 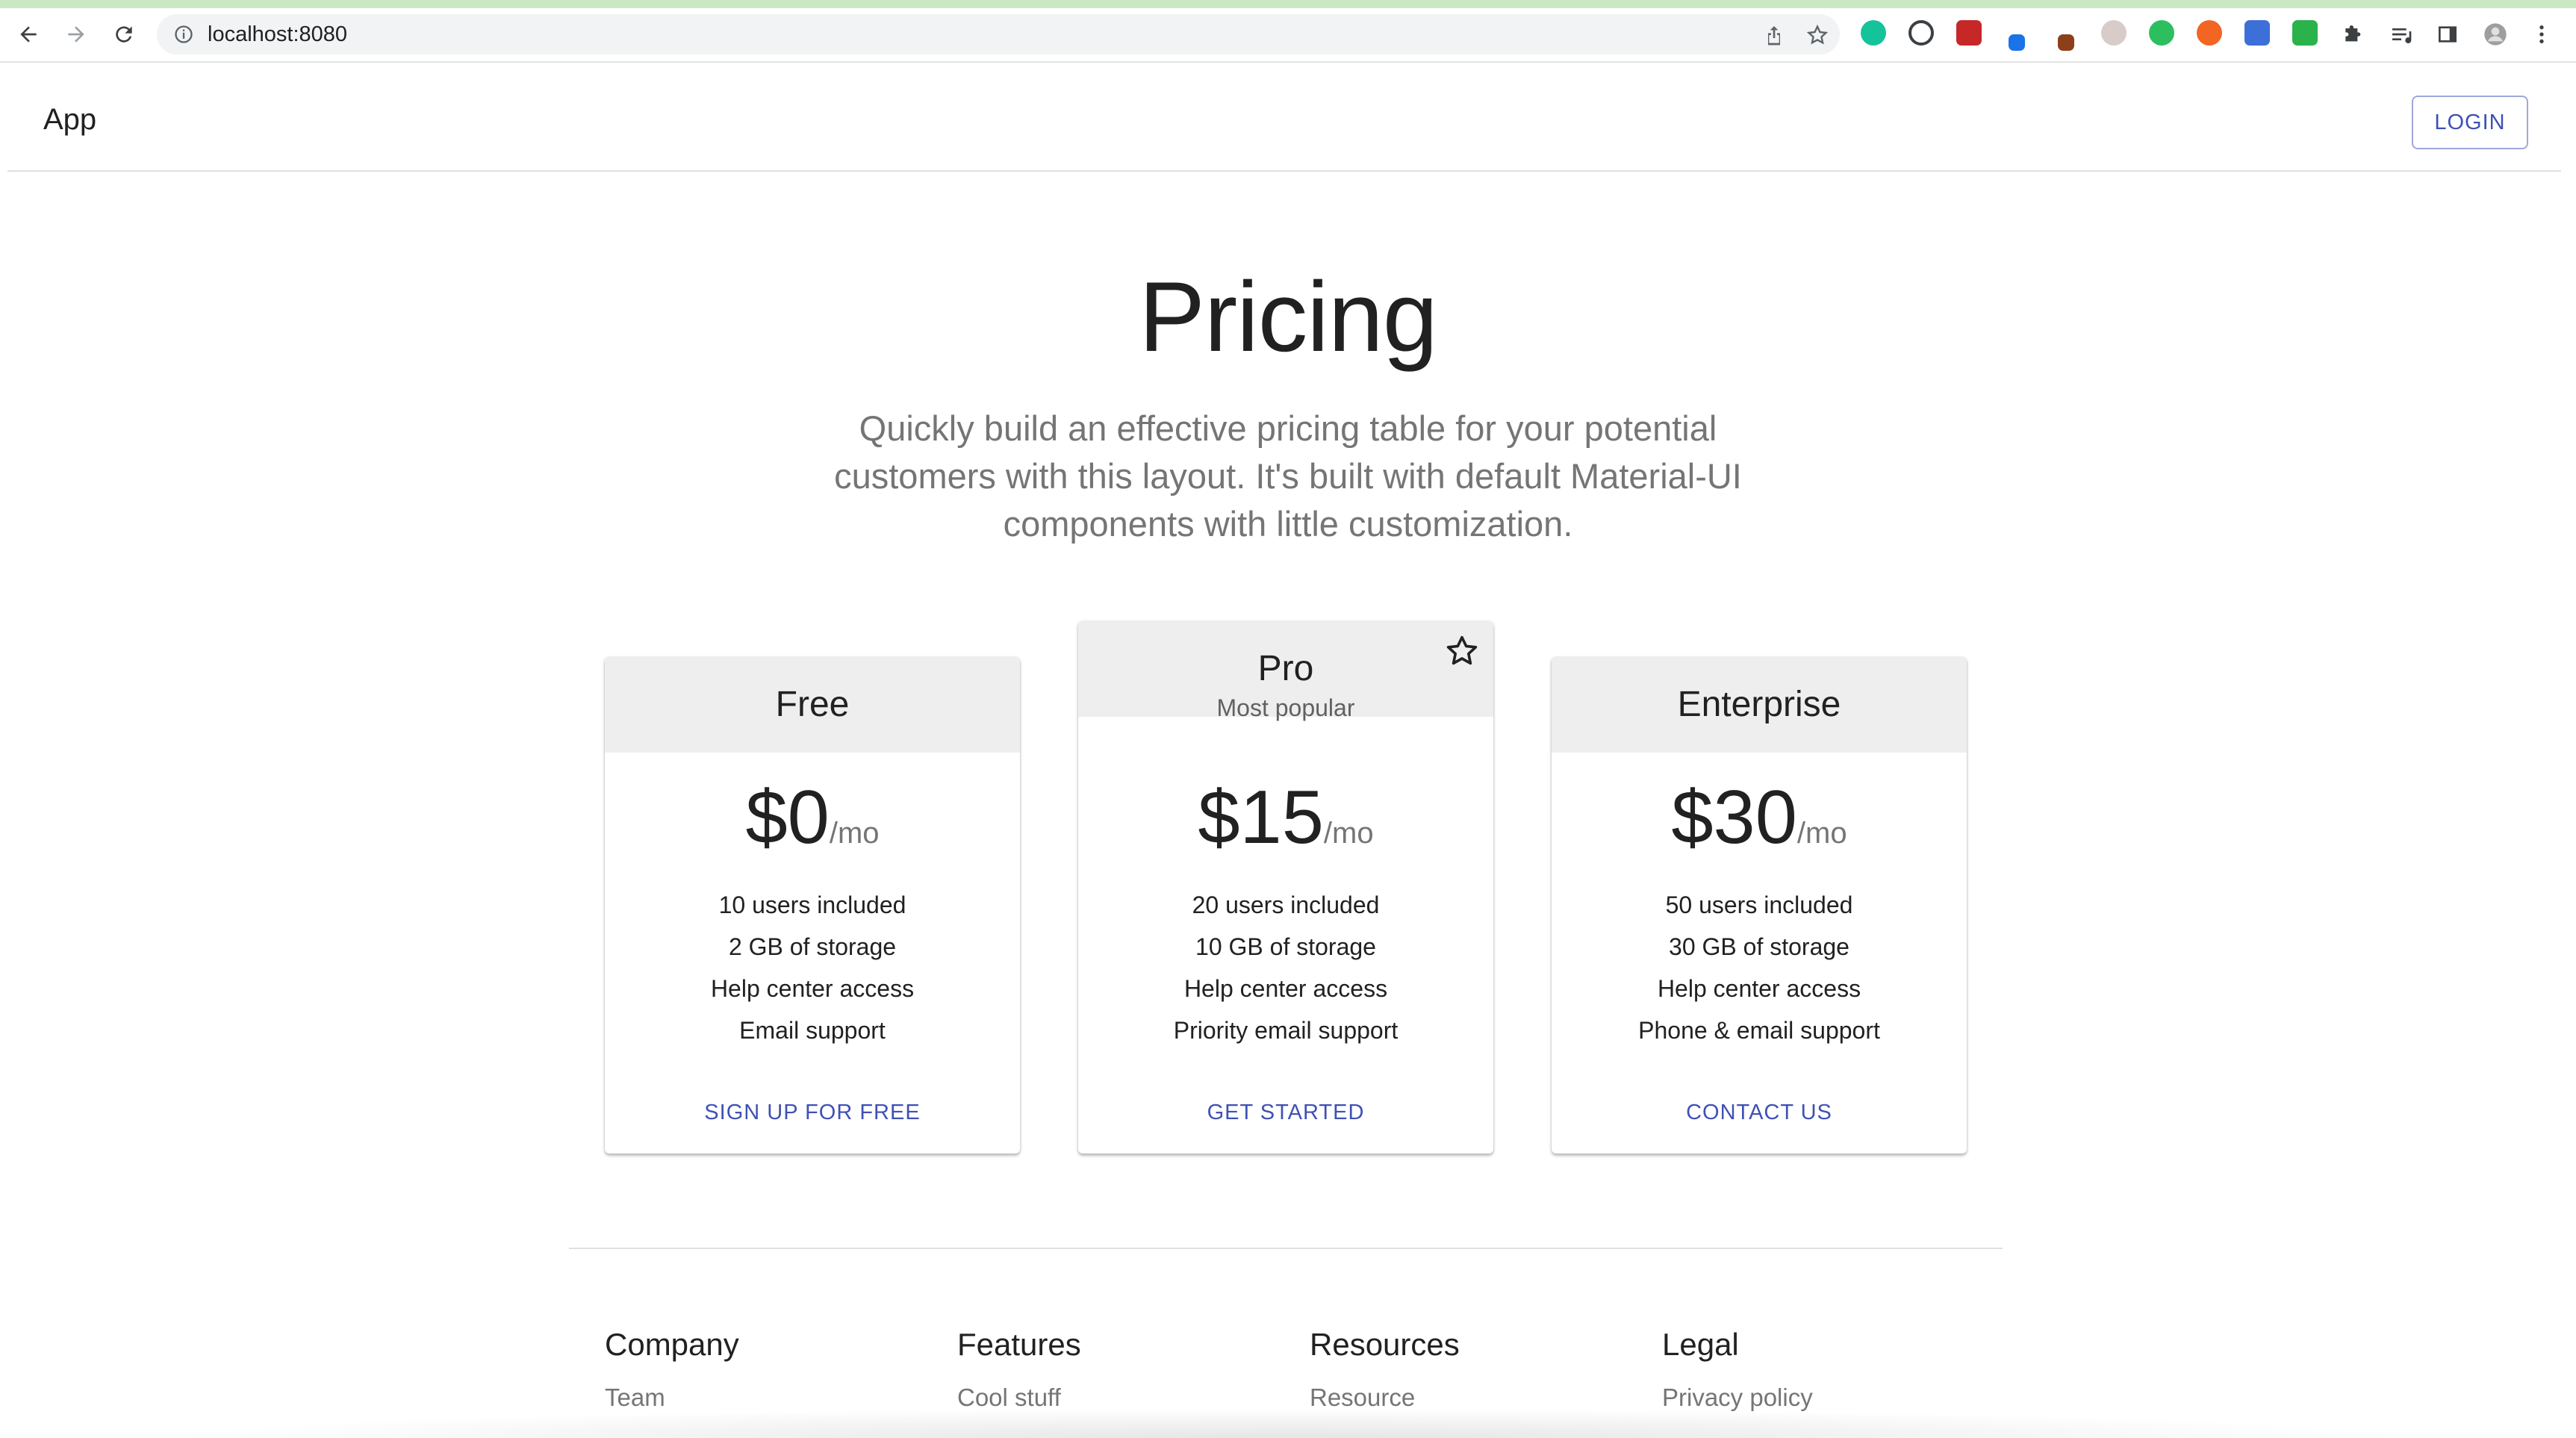 I want to click on list-item: Priority email support, so click(x=1286, y=1030).